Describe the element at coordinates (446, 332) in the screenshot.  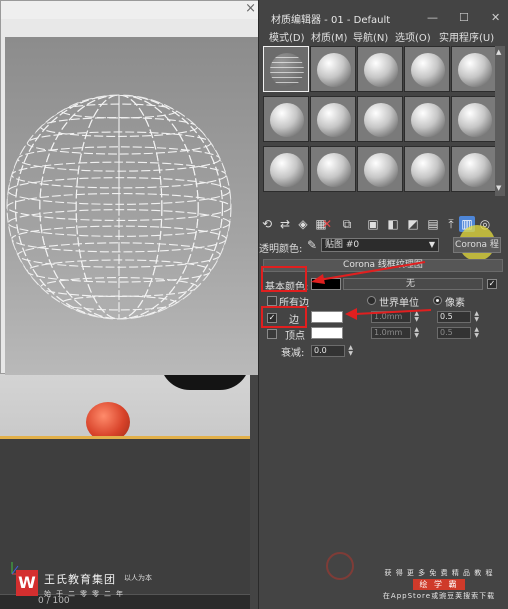
I see `vertex-width-px-value: 0.5` at that location.